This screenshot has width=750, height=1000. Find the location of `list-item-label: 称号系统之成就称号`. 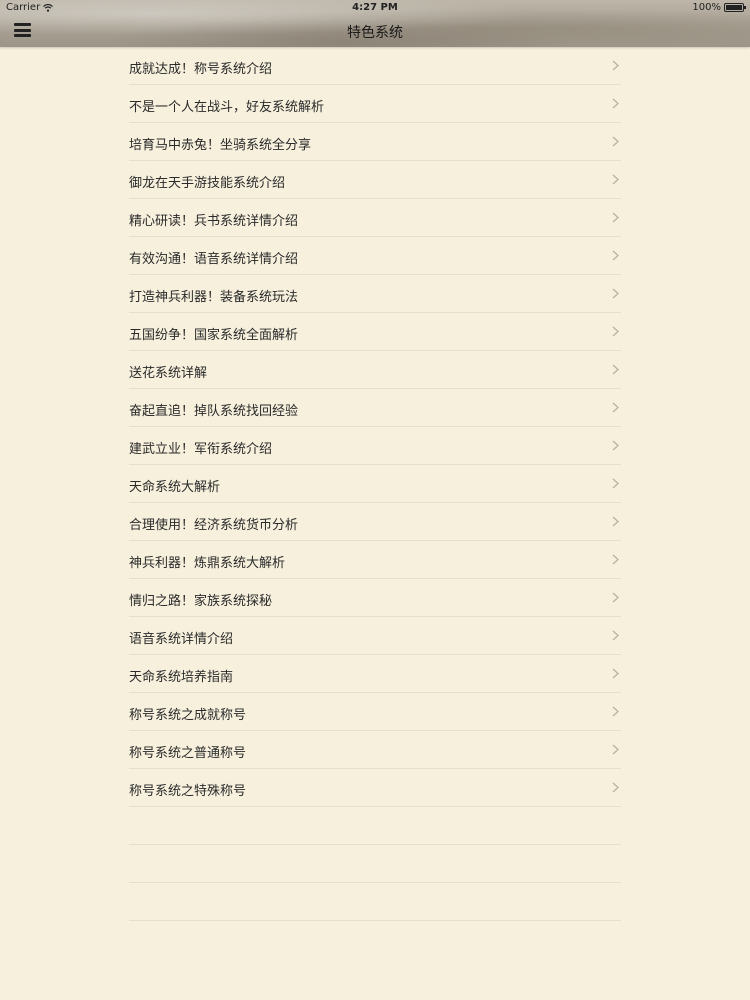

list-item-label: 称号系统之成就称号 is located at coordinates (188, 715).